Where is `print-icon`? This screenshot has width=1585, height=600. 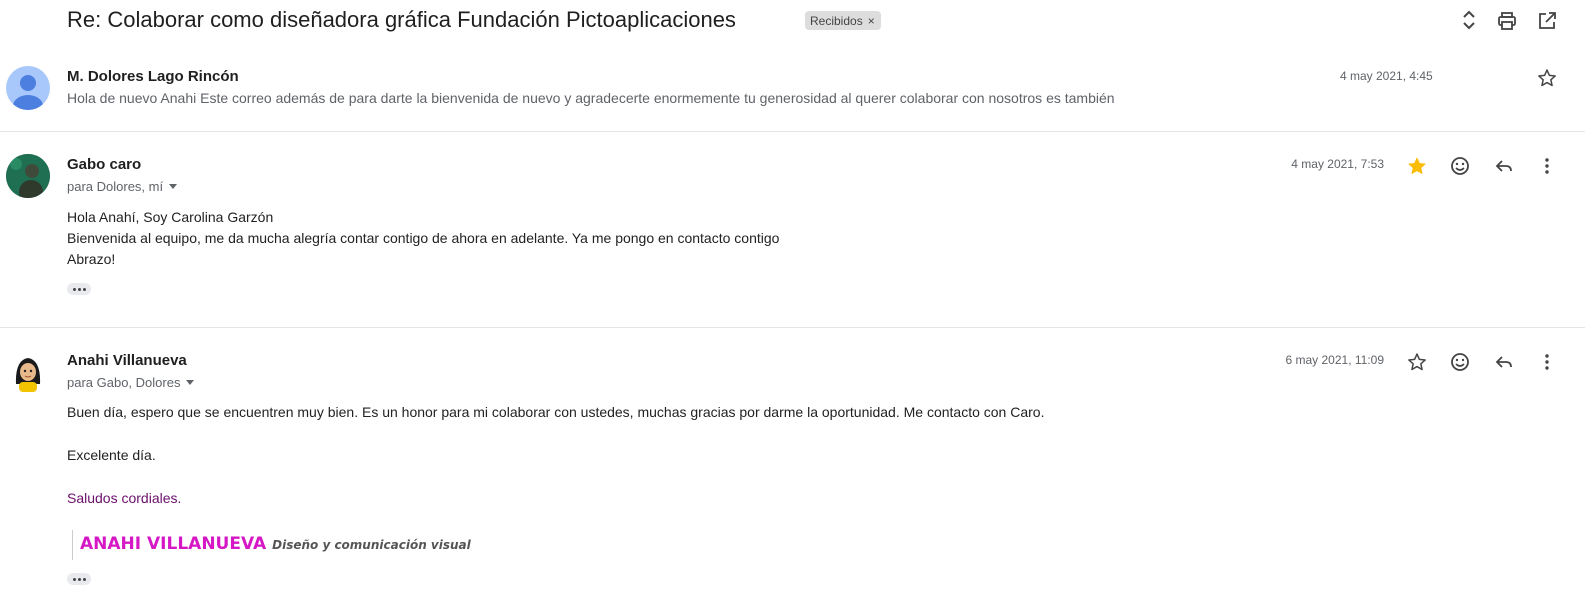
print-icon is located at coordinates (1507, 21).